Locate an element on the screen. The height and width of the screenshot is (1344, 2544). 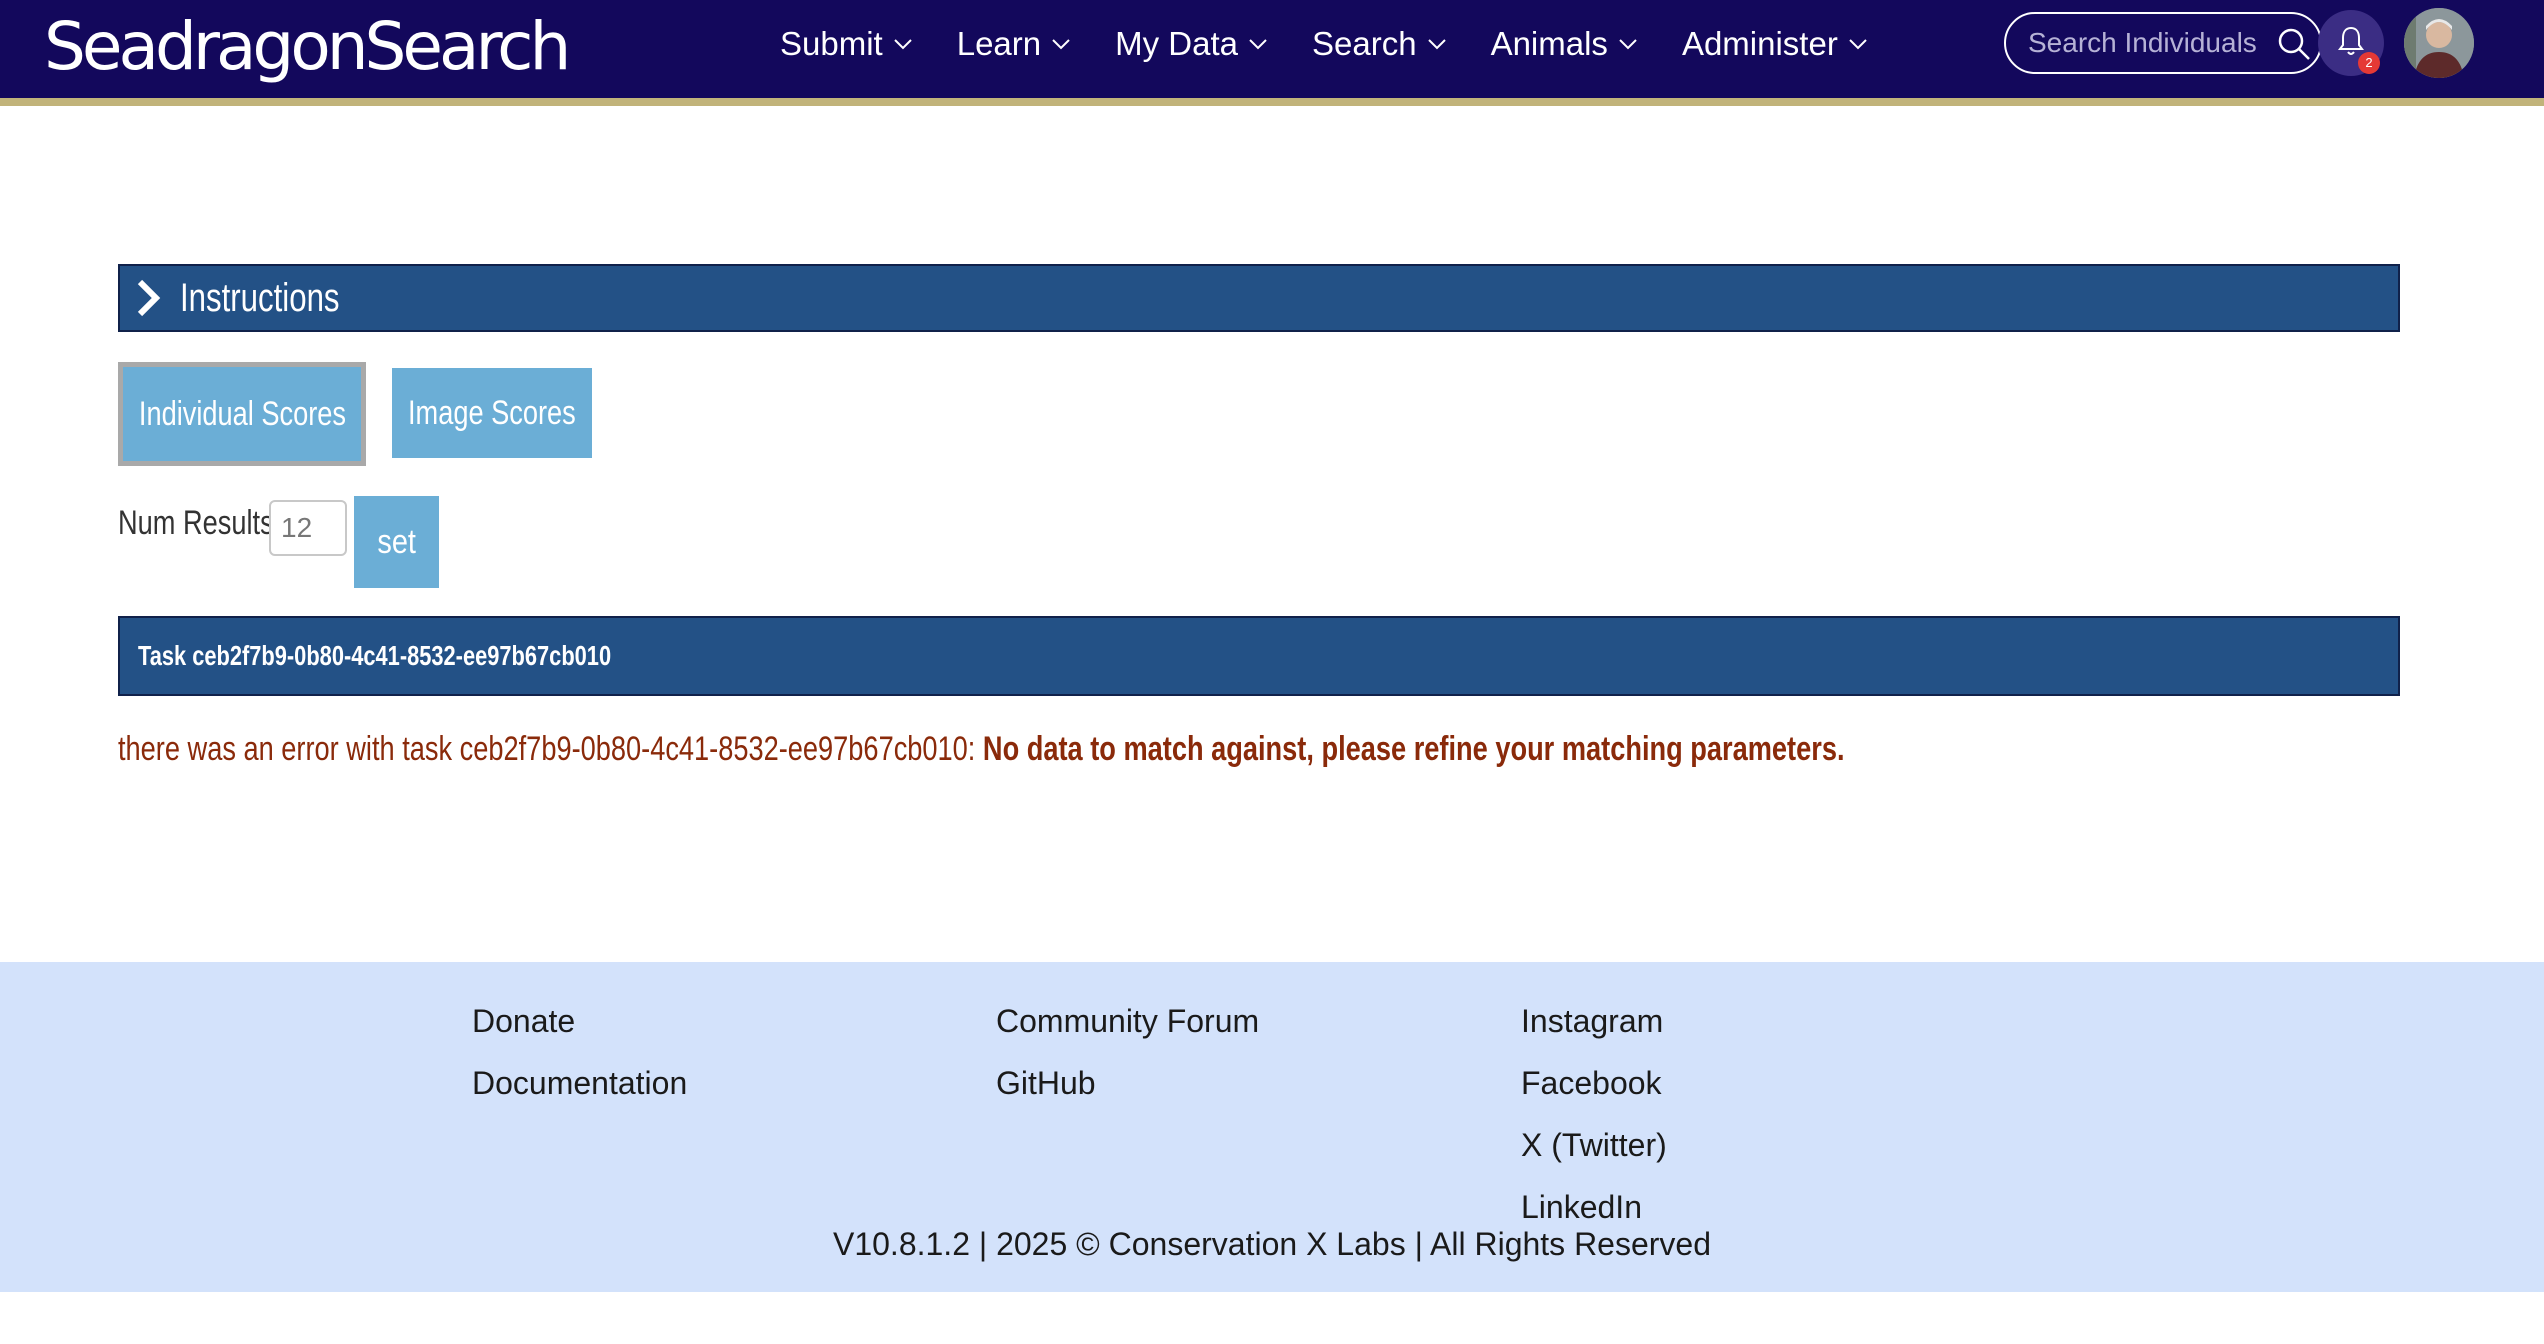
footer-column-2: Community Forum GitHub is located at coordinates (1127, 1052).